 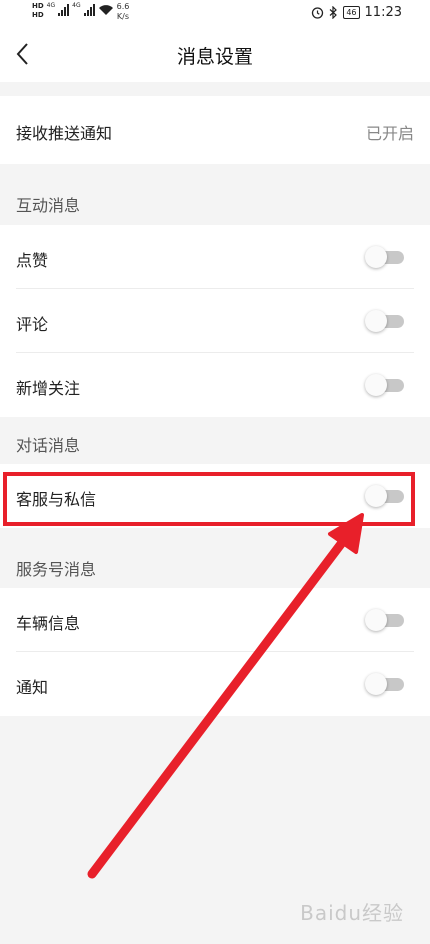 What do you see at coordinates (123, 6) in the screenshot?
I see `speed-value: 6.6` at bounding box center [123, 6].